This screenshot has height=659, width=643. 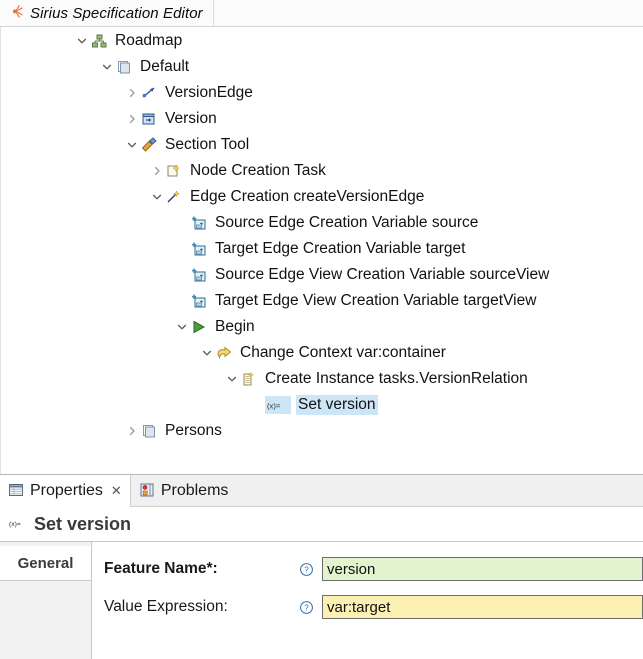 I want to click on field-label: Feature Name*:, so click(x=161, y=568).